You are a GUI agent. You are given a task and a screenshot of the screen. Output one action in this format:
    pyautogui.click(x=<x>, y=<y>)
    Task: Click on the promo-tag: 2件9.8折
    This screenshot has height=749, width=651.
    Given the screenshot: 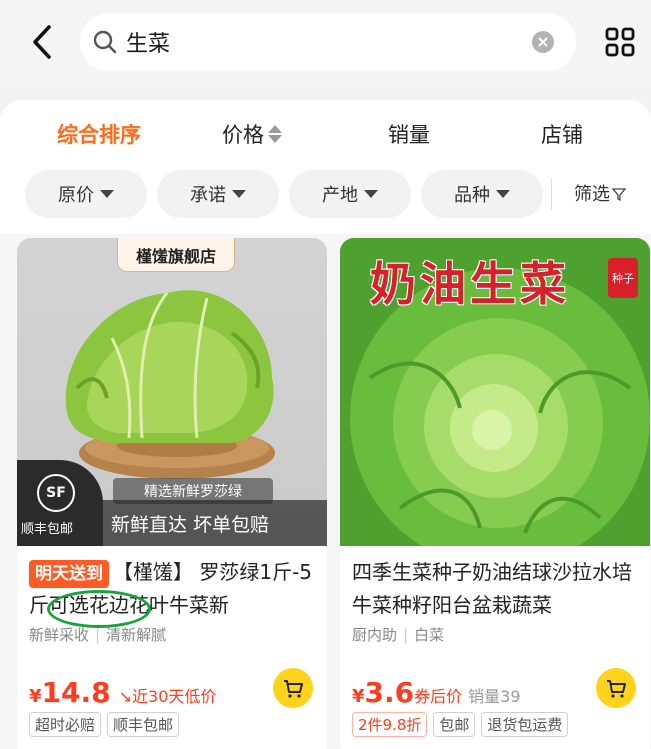 What is the action you would take?
    pyautogui.click(x=390, y=724)
    